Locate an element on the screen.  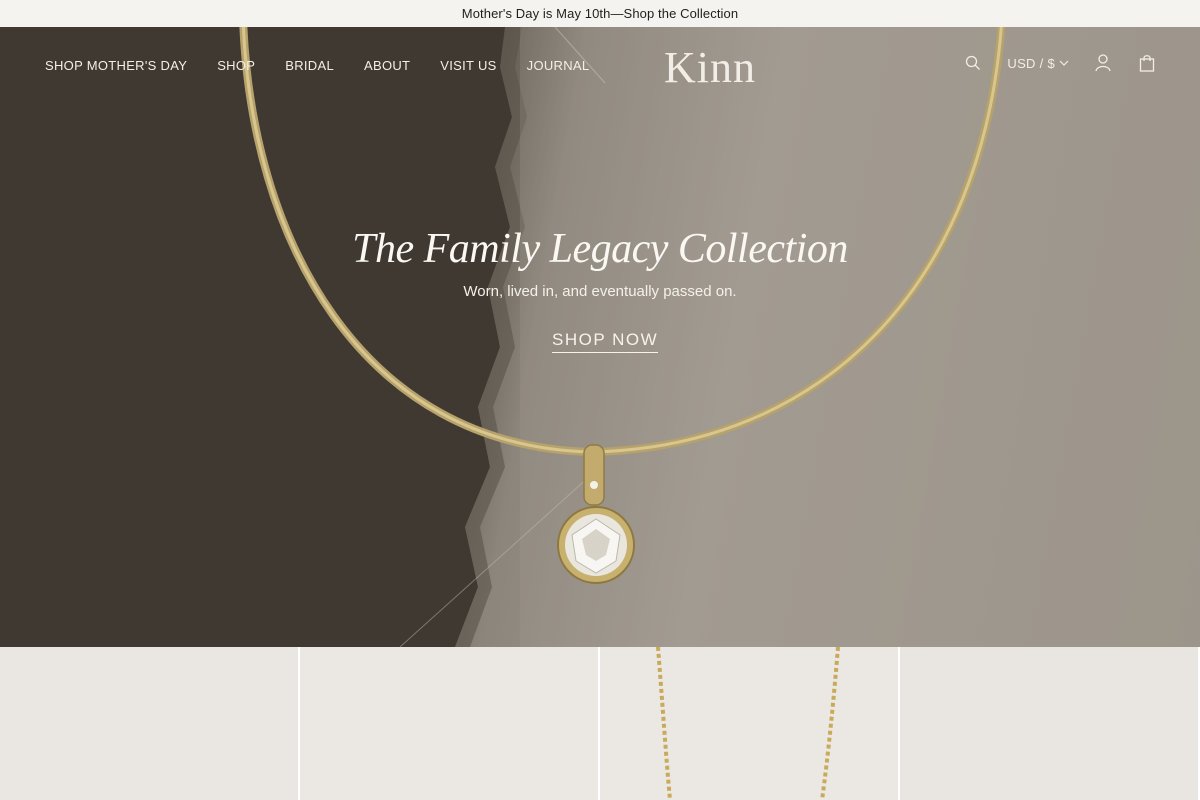
search-icon is located at coordinates (973, 63).